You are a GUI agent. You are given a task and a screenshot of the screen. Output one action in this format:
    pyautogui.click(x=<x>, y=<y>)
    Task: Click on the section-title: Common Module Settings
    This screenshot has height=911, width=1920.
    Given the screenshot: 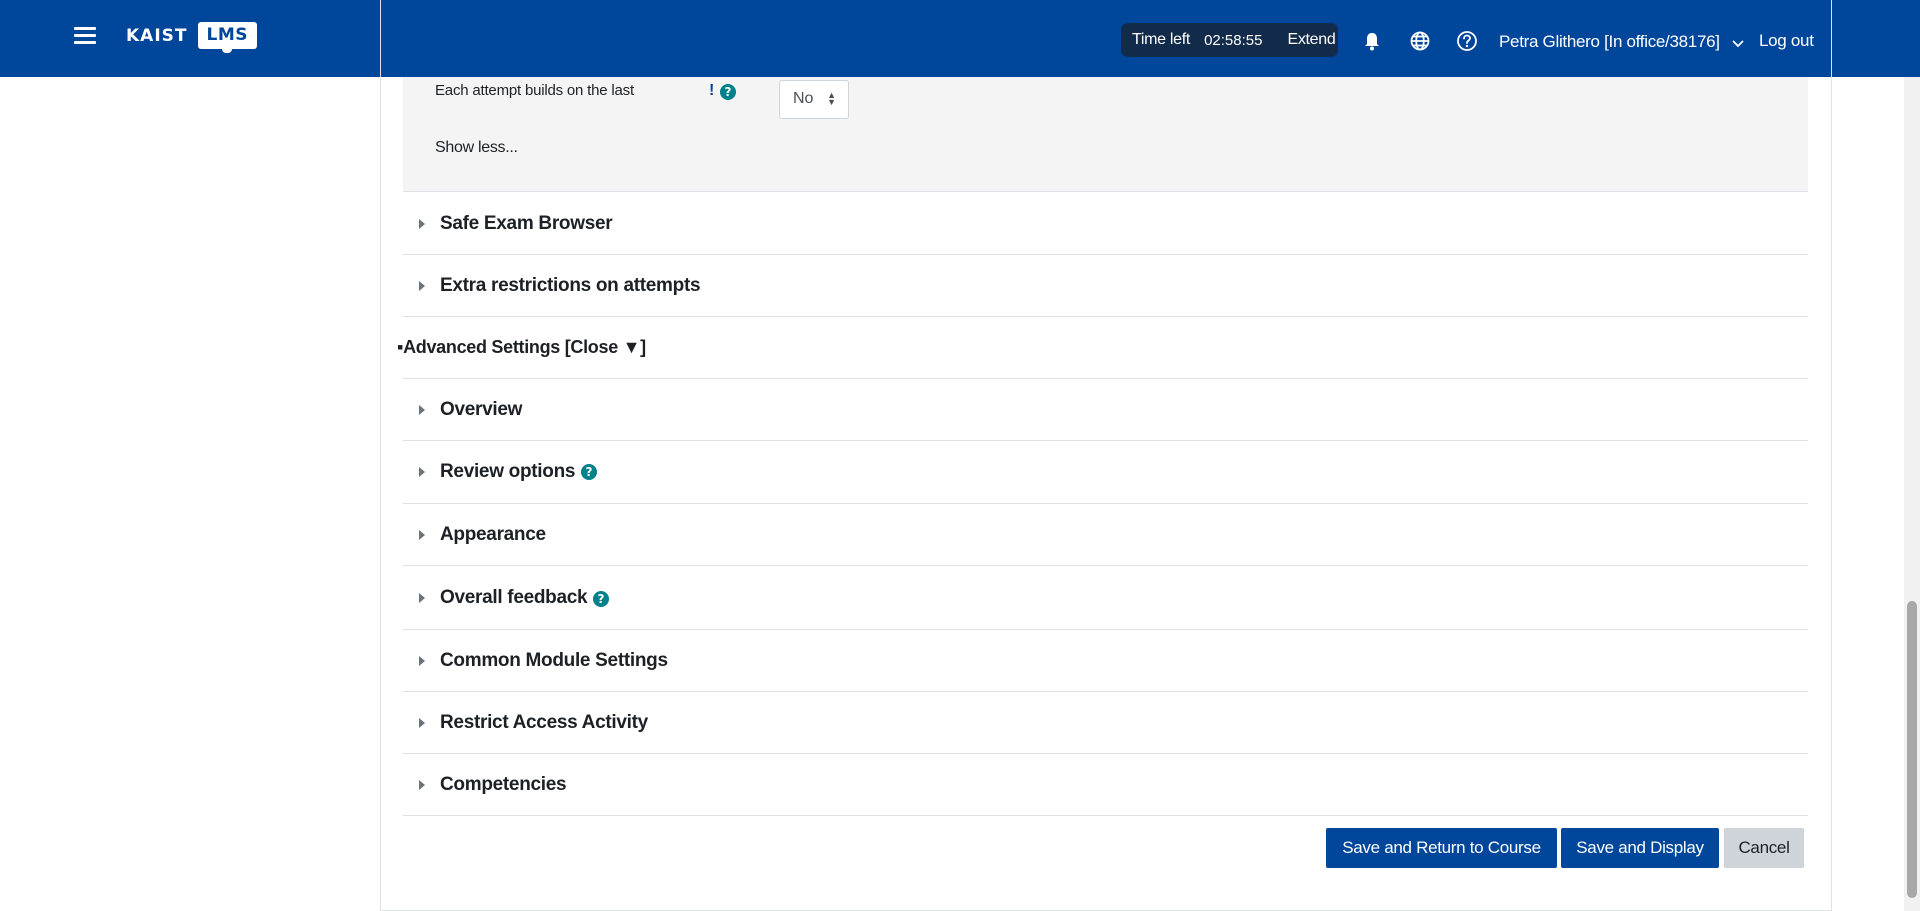 What is the action you would take?
    pyautogui.click(x=554, y=660)
    